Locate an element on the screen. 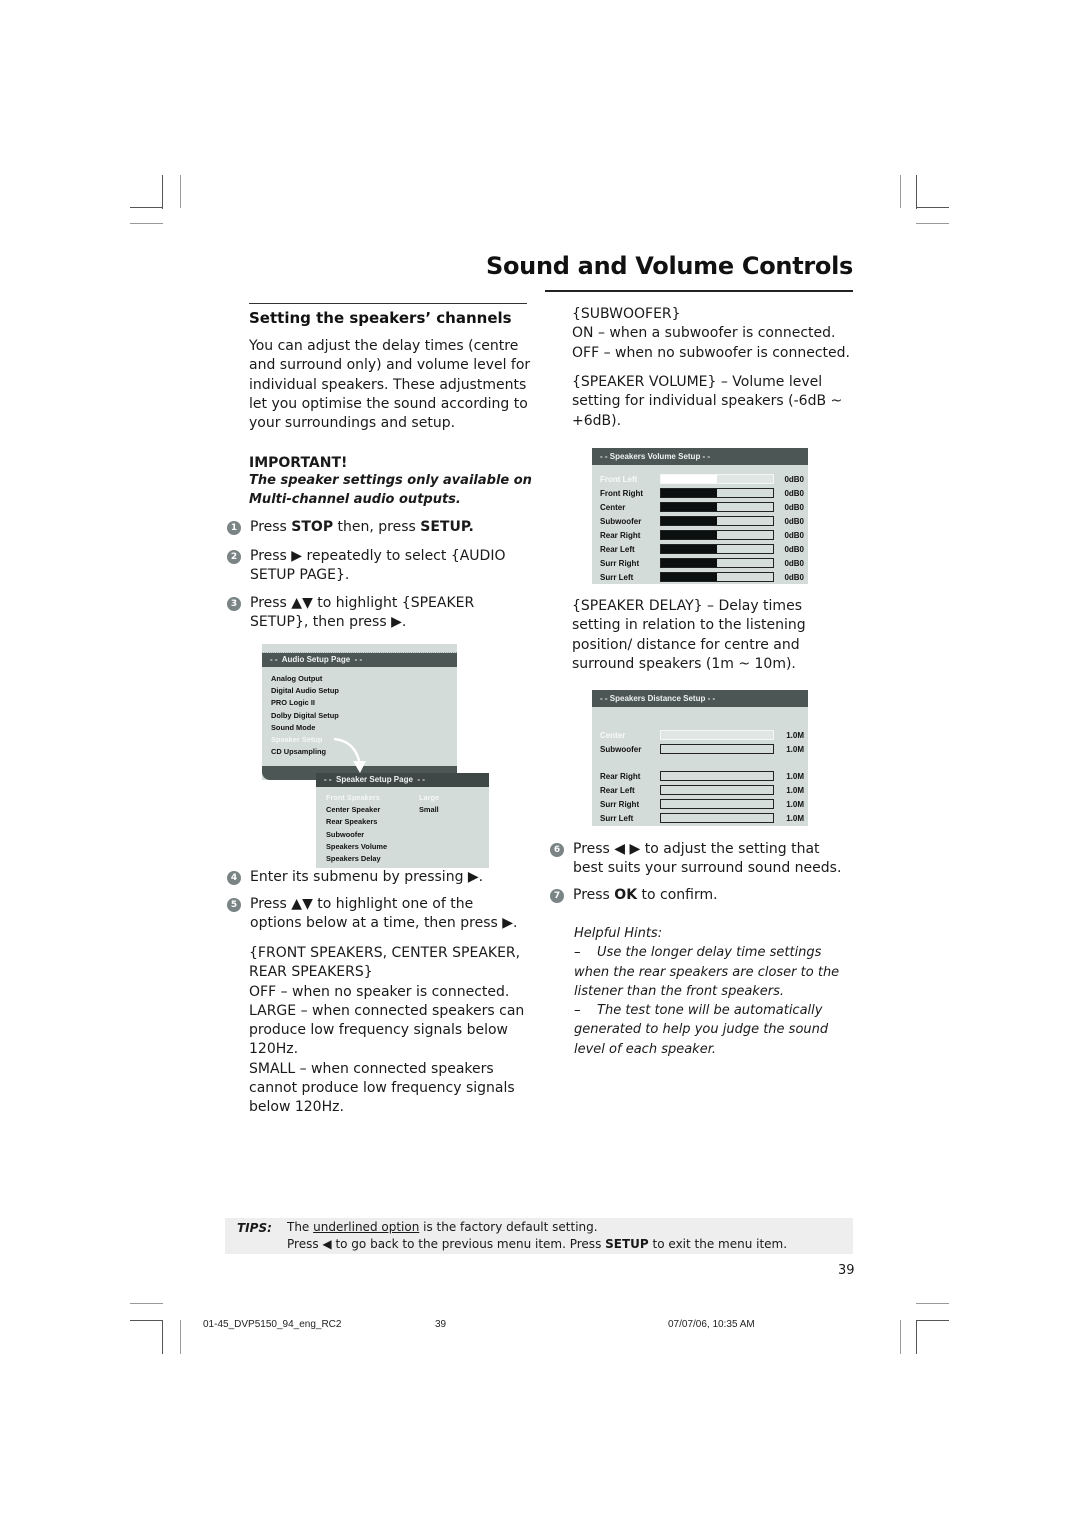 The image size is (1080, 1528). speaker-menu-item: Front Speakers Large is located at coordinates (407, 798).